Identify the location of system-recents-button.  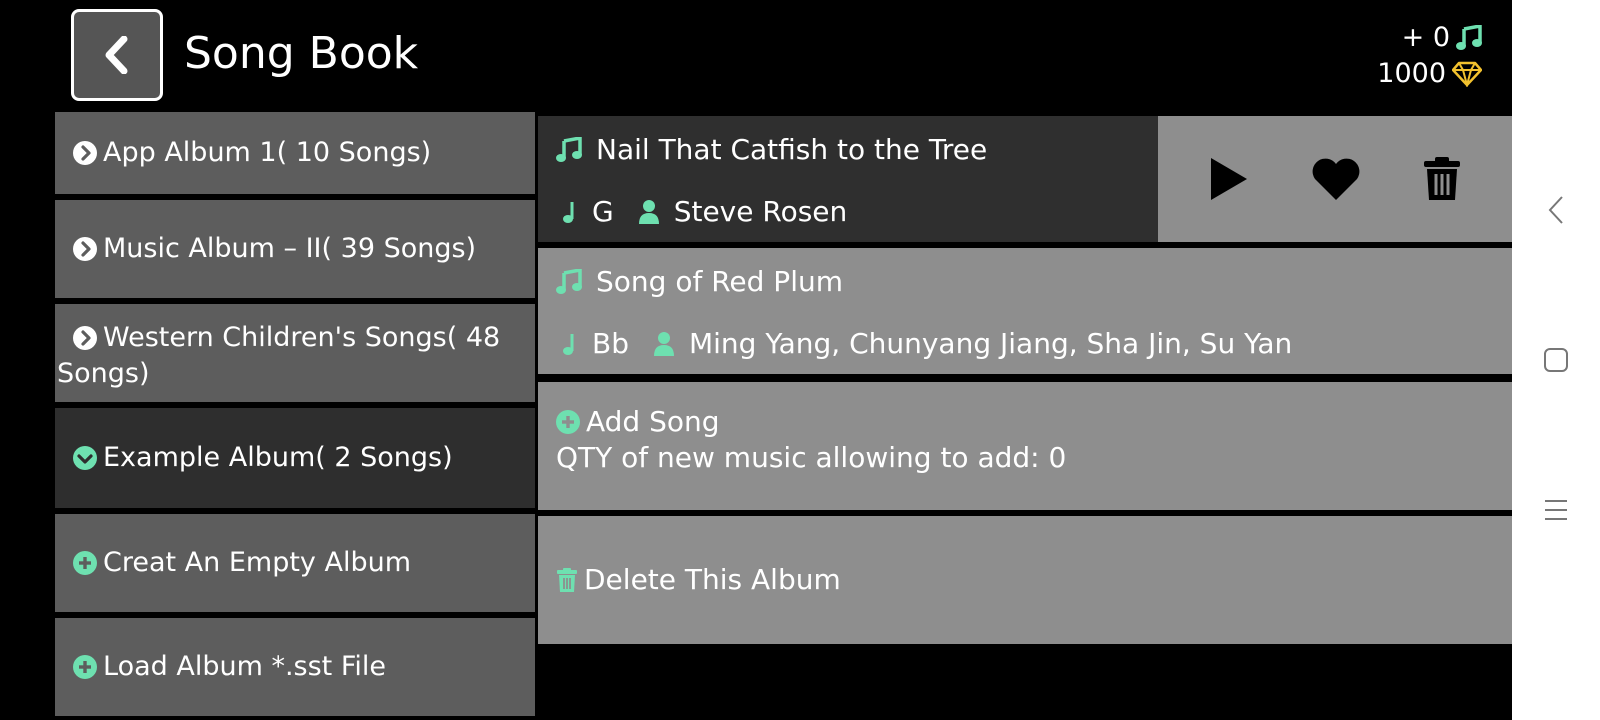
(1556, 510).